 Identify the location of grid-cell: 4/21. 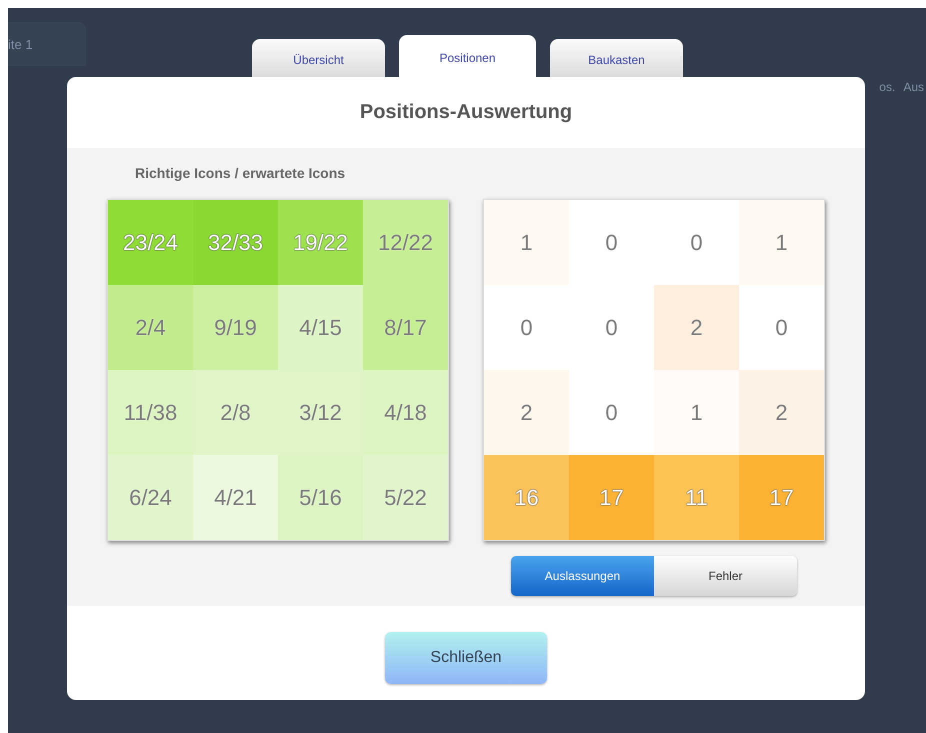
(235, 497).